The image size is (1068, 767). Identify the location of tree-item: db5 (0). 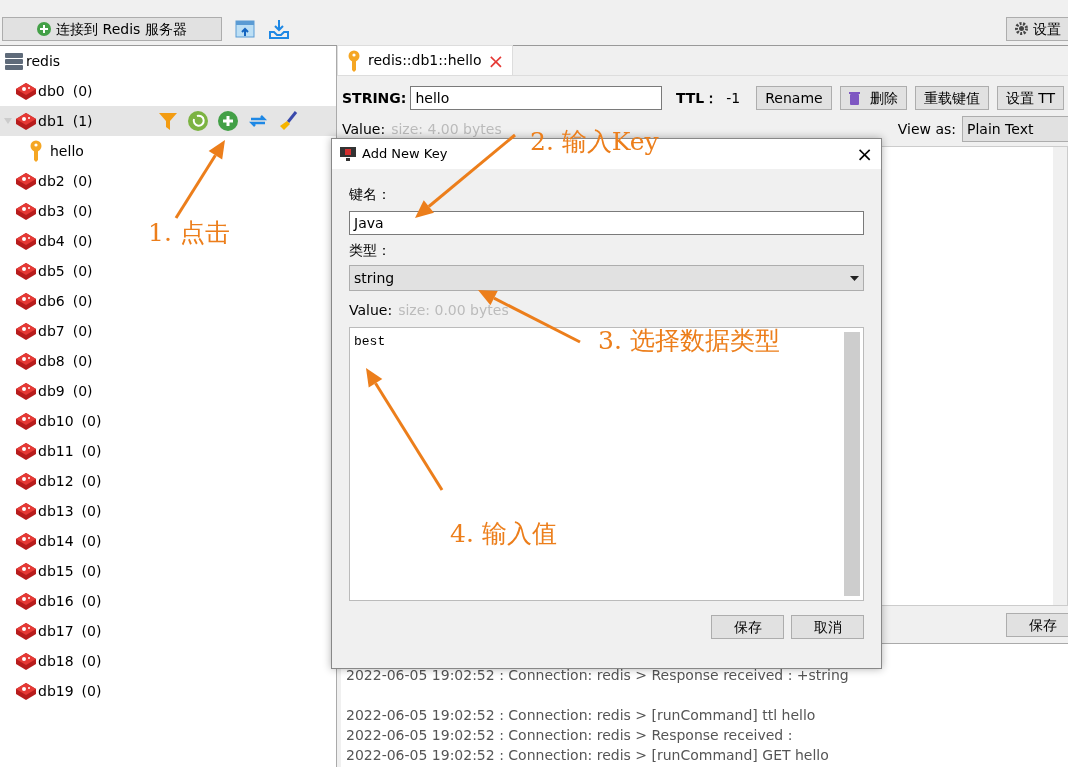
(46, 271).